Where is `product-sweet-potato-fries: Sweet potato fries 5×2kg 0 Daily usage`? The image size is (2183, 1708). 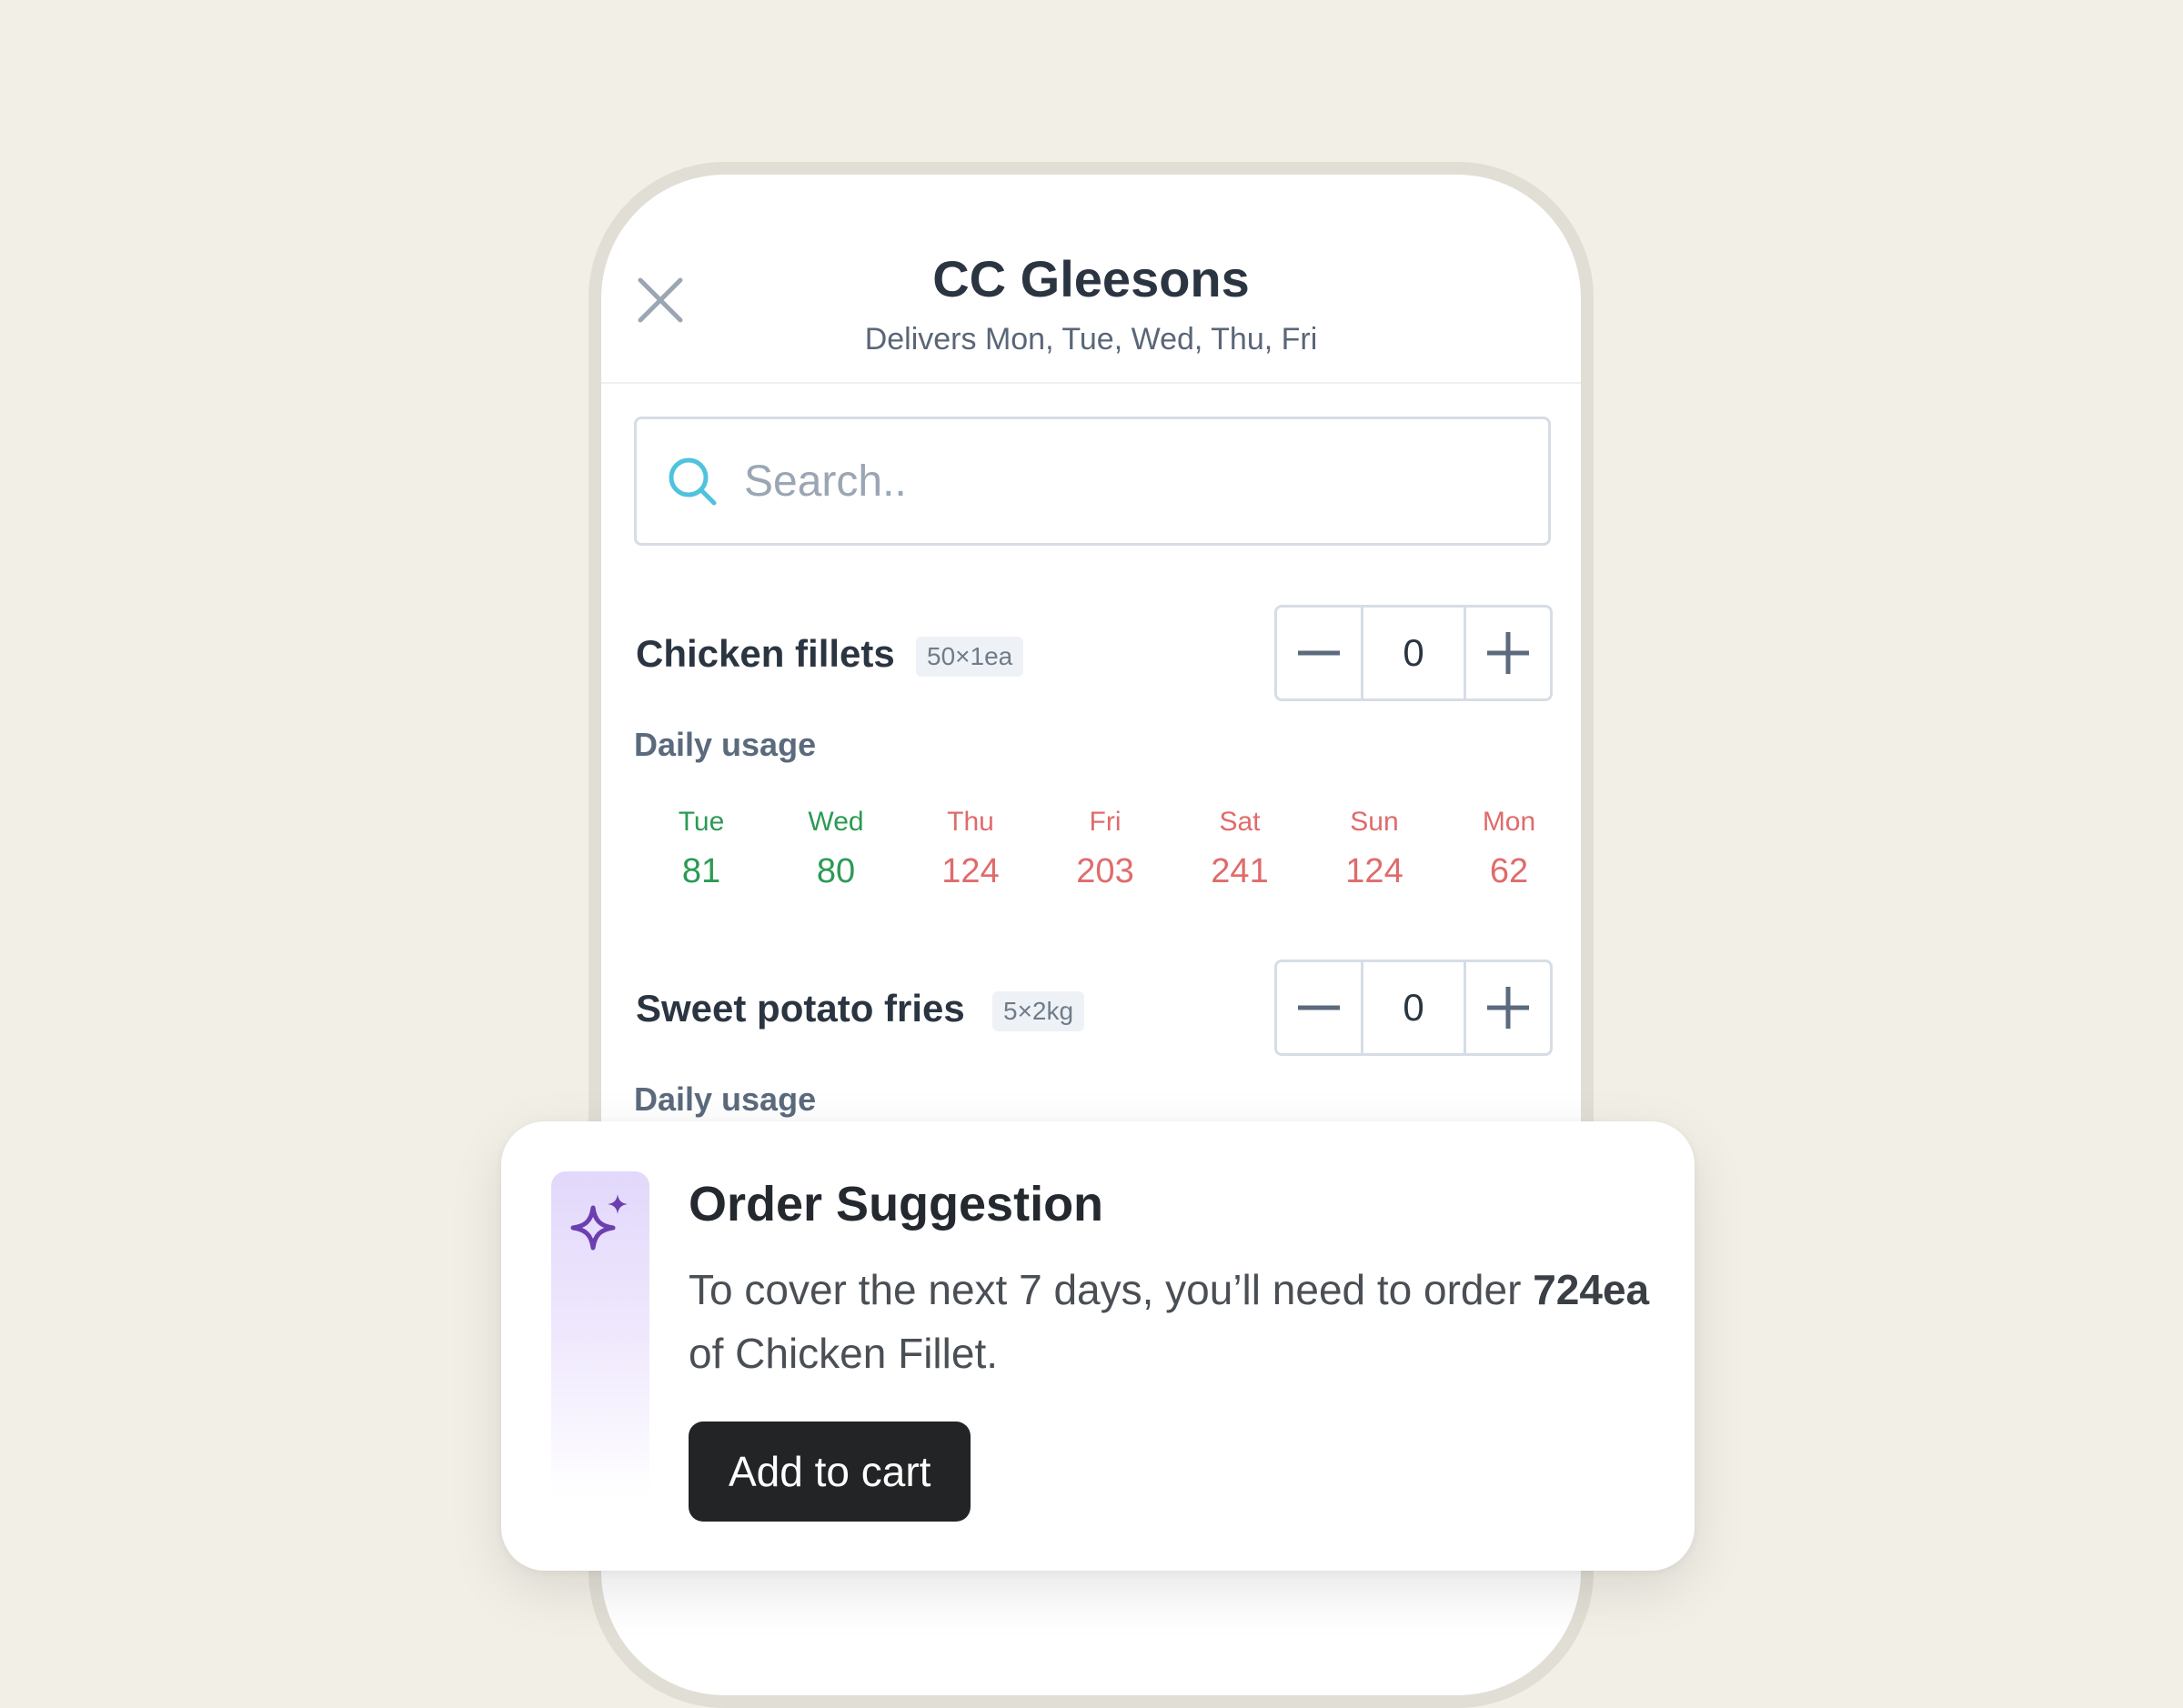 product-sweet-potato-fries: Sweet potato fries 5×2kg 0 Daily usage is located at coordinates (1093, 1038).